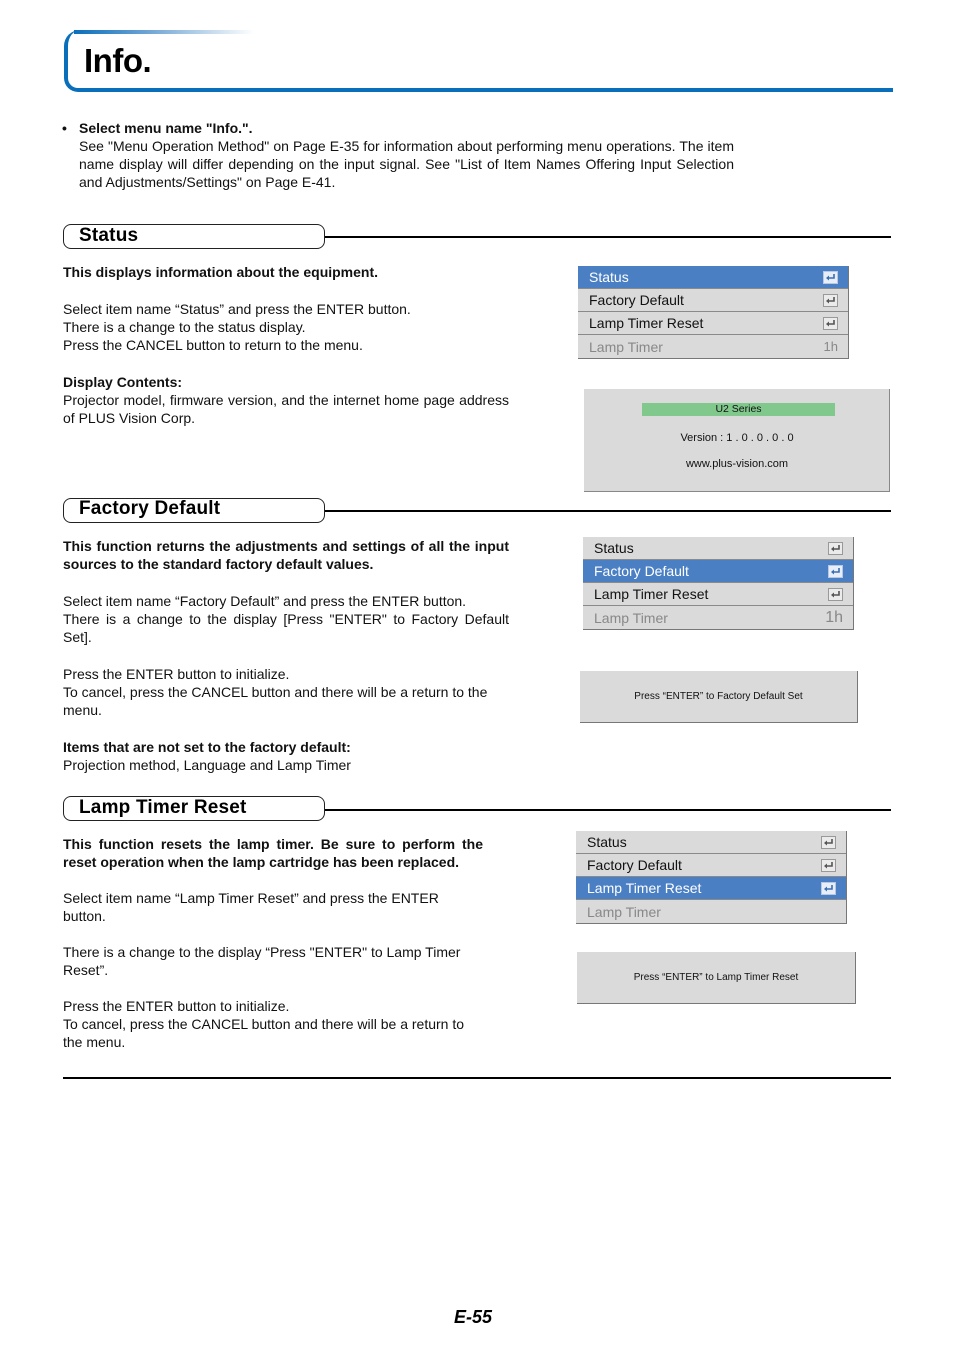 The height and width of the screenshot is (1348, 954). I want to click on factory-default-p3: Press the ENTER button to initialize., so click(176, 674).